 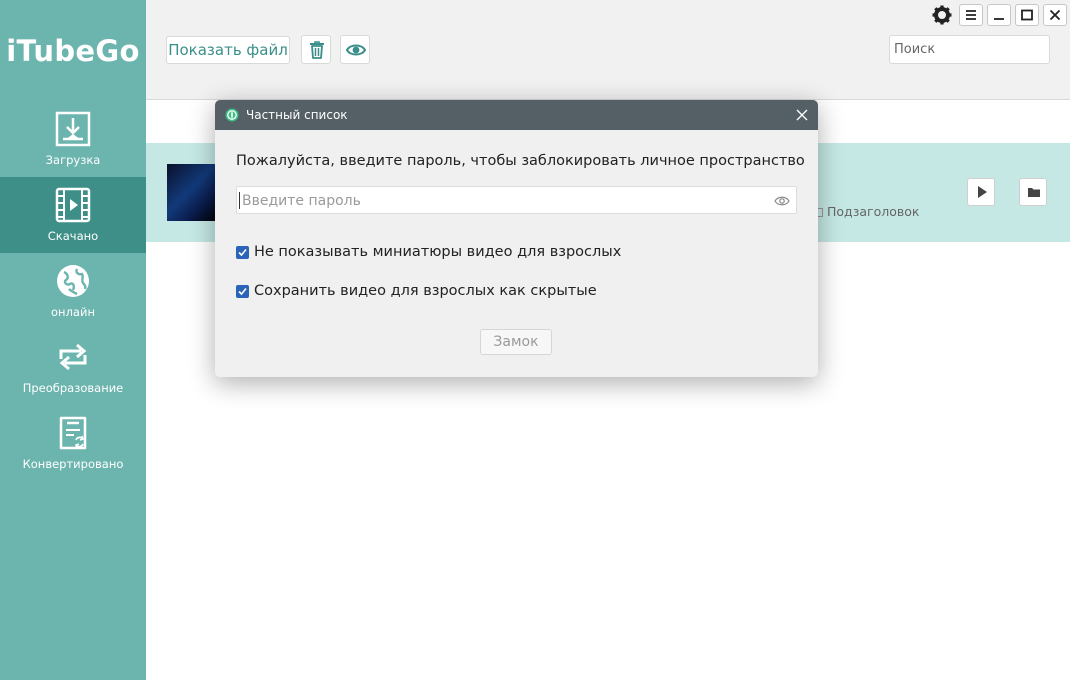 I want to click on menu-button, so click(x=971, y=15).